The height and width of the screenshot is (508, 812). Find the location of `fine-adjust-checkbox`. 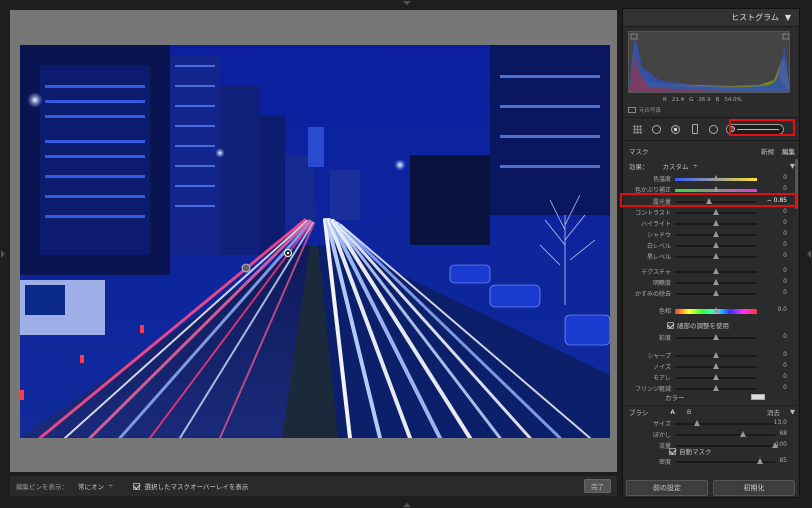

fine-adjust-checkbox is located at coordinates (670, 325).